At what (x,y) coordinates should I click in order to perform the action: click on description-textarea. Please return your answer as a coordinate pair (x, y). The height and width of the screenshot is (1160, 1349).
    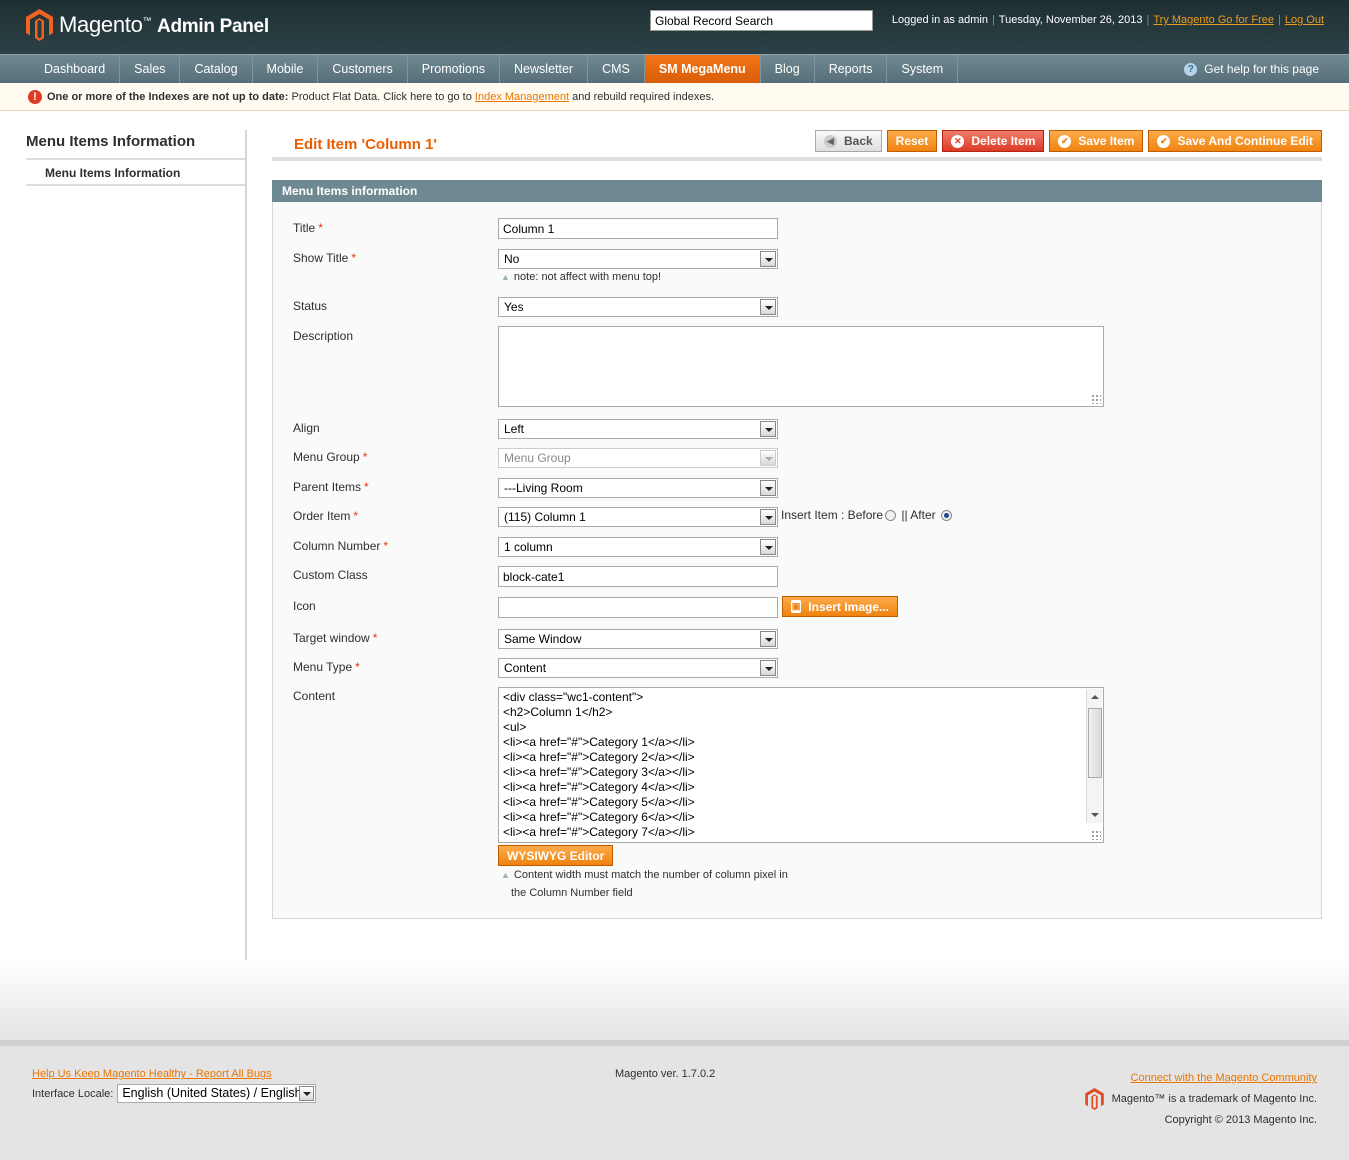
    Looking at the image, I should click on (801, 366).